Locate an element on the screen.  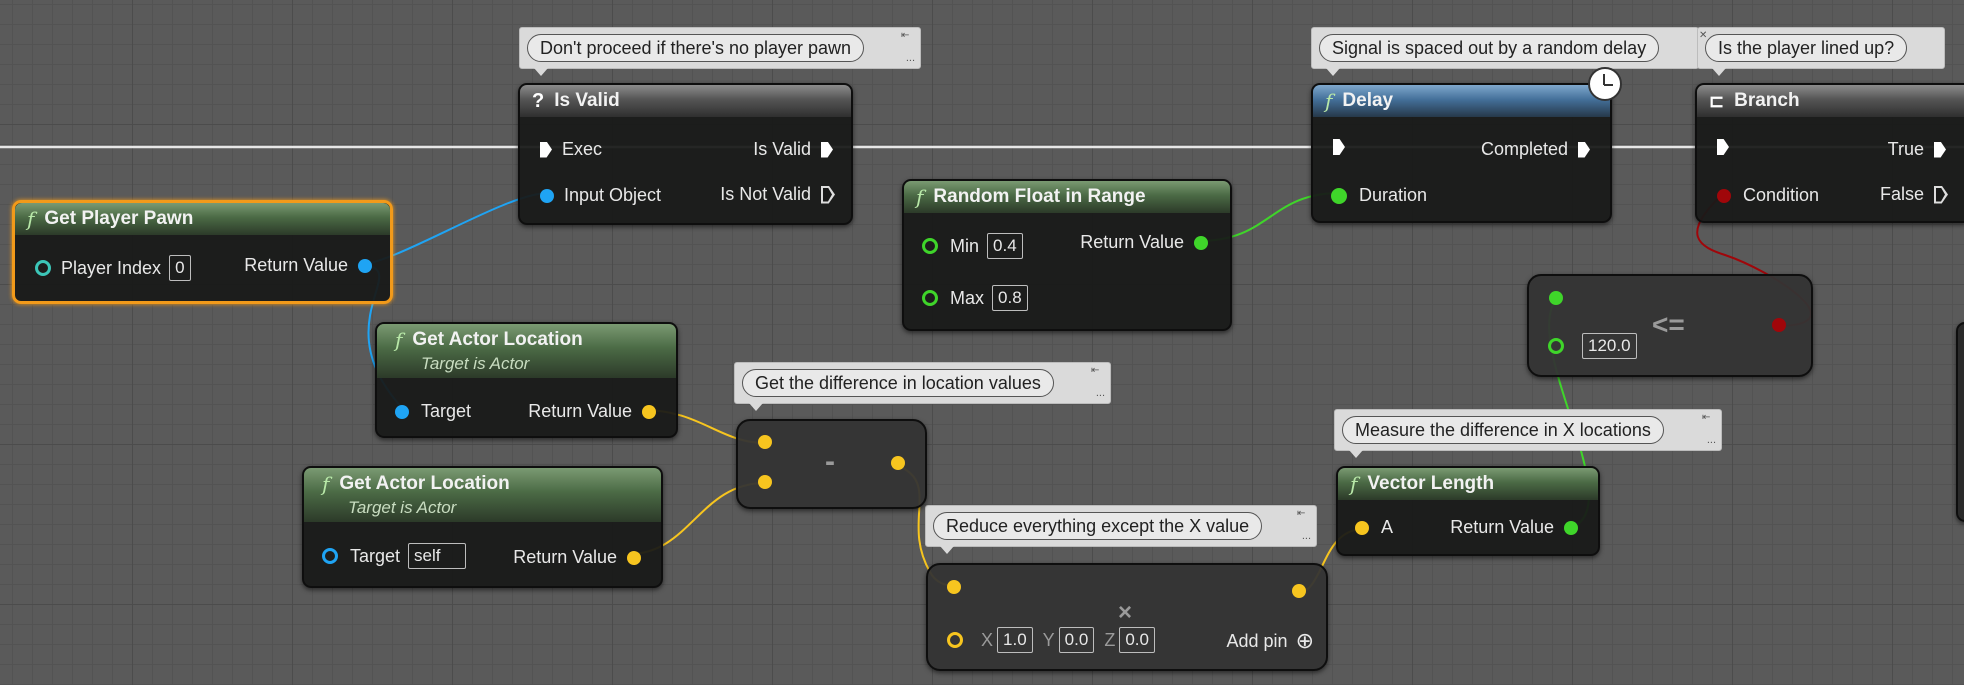
node-header: f Delay is located at coordinates (1461, 101).